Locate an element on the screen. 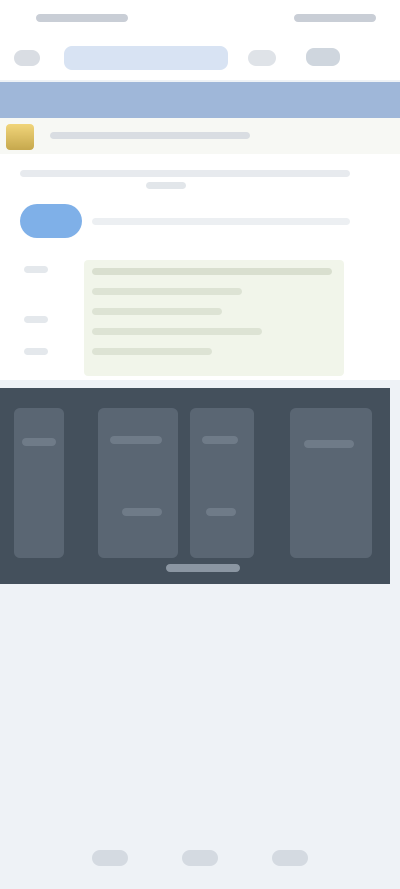  code-block is located at coordinates (214, 318).